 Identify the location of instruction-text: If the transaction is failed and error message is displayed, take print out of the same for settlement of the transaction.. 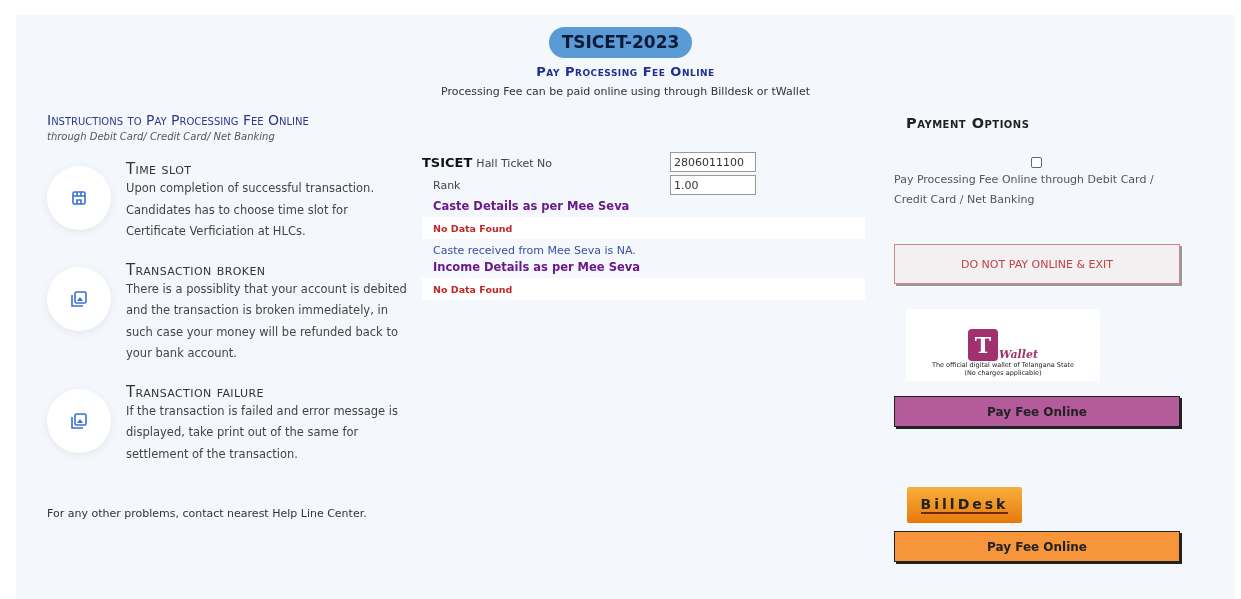
(262, 432).